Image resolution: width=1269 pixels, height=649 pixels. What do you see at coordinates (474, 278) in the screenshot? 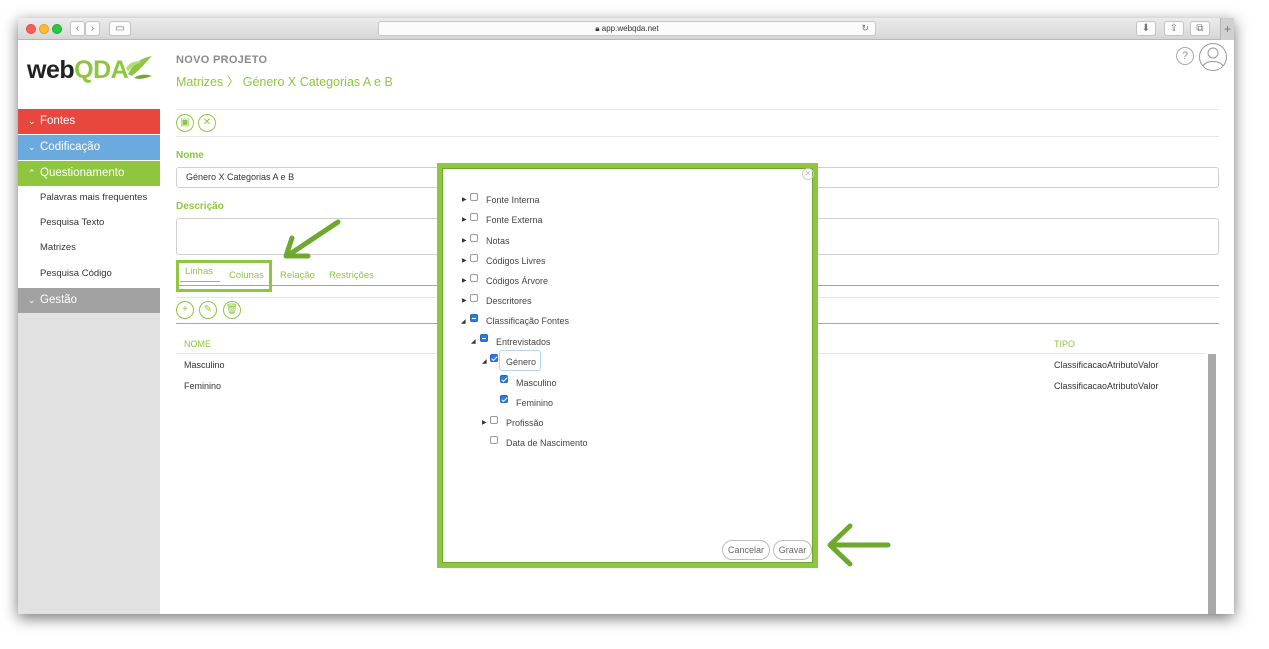
I see `checkbox-codigos-arvore` at bounding box center [474, 278].